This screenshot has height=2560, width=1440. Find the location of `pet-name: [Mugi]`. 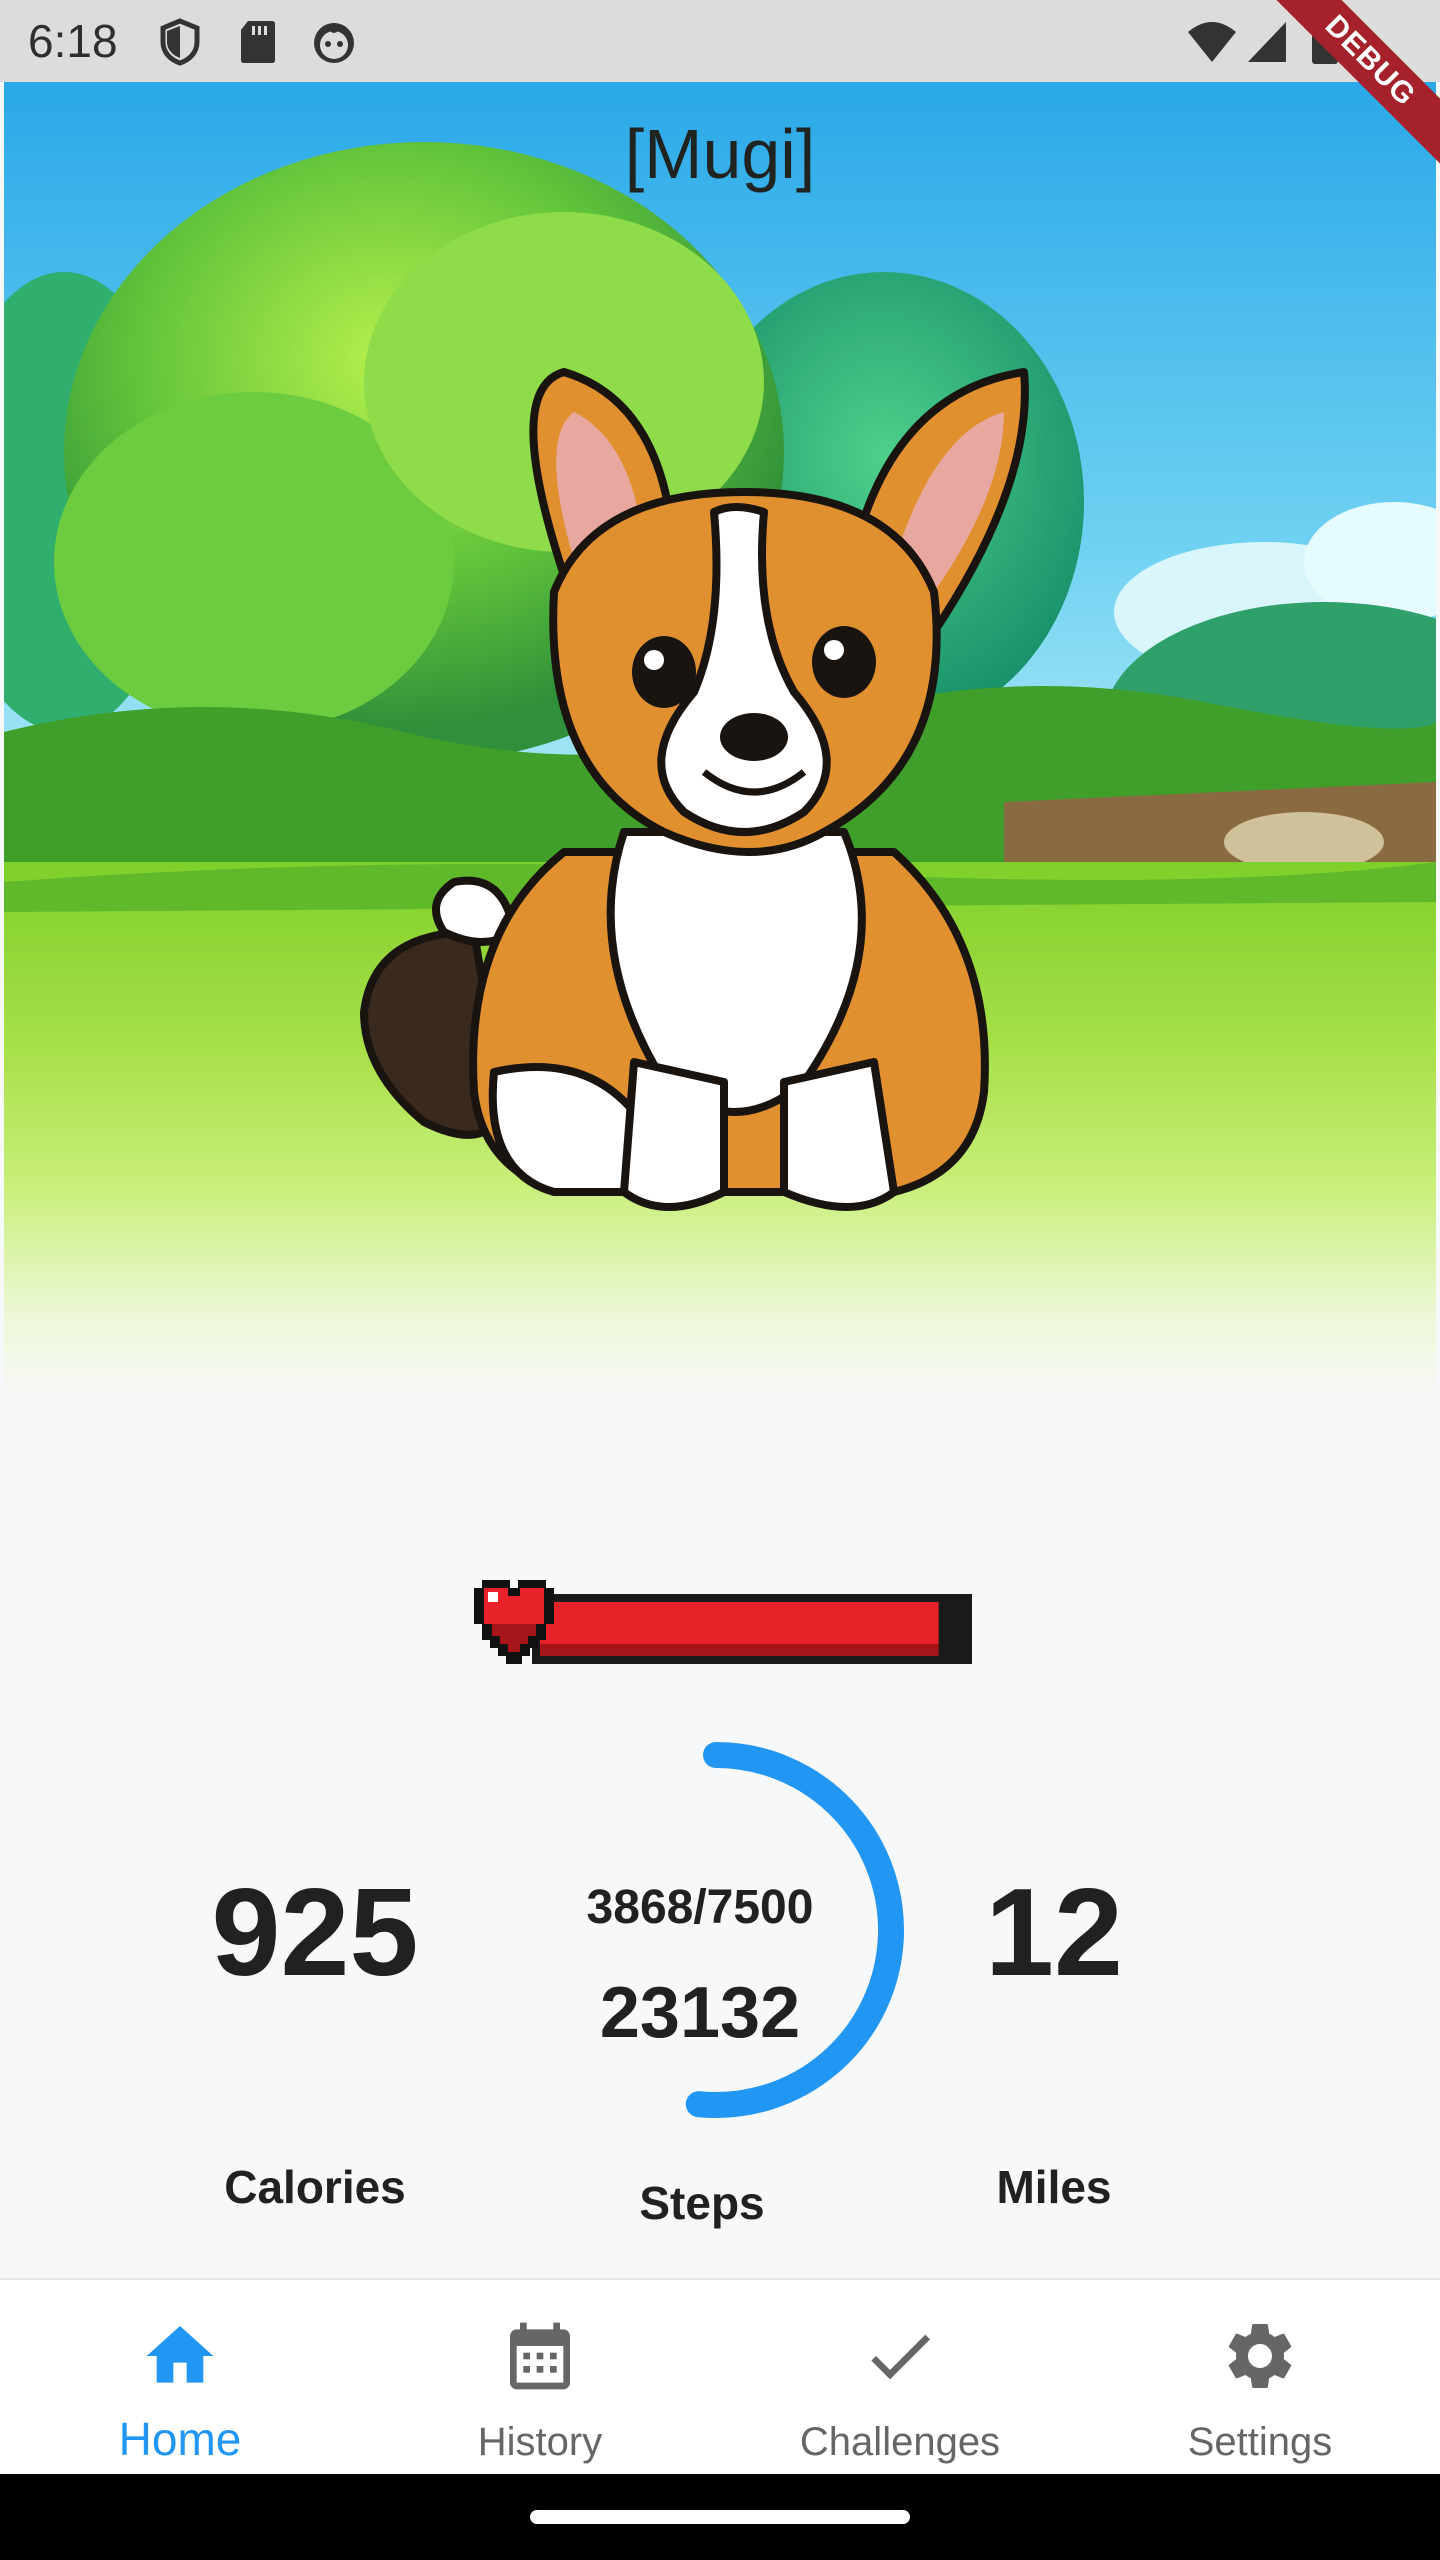

pet-name: [Mugi] is located at coordinates (720, 154).